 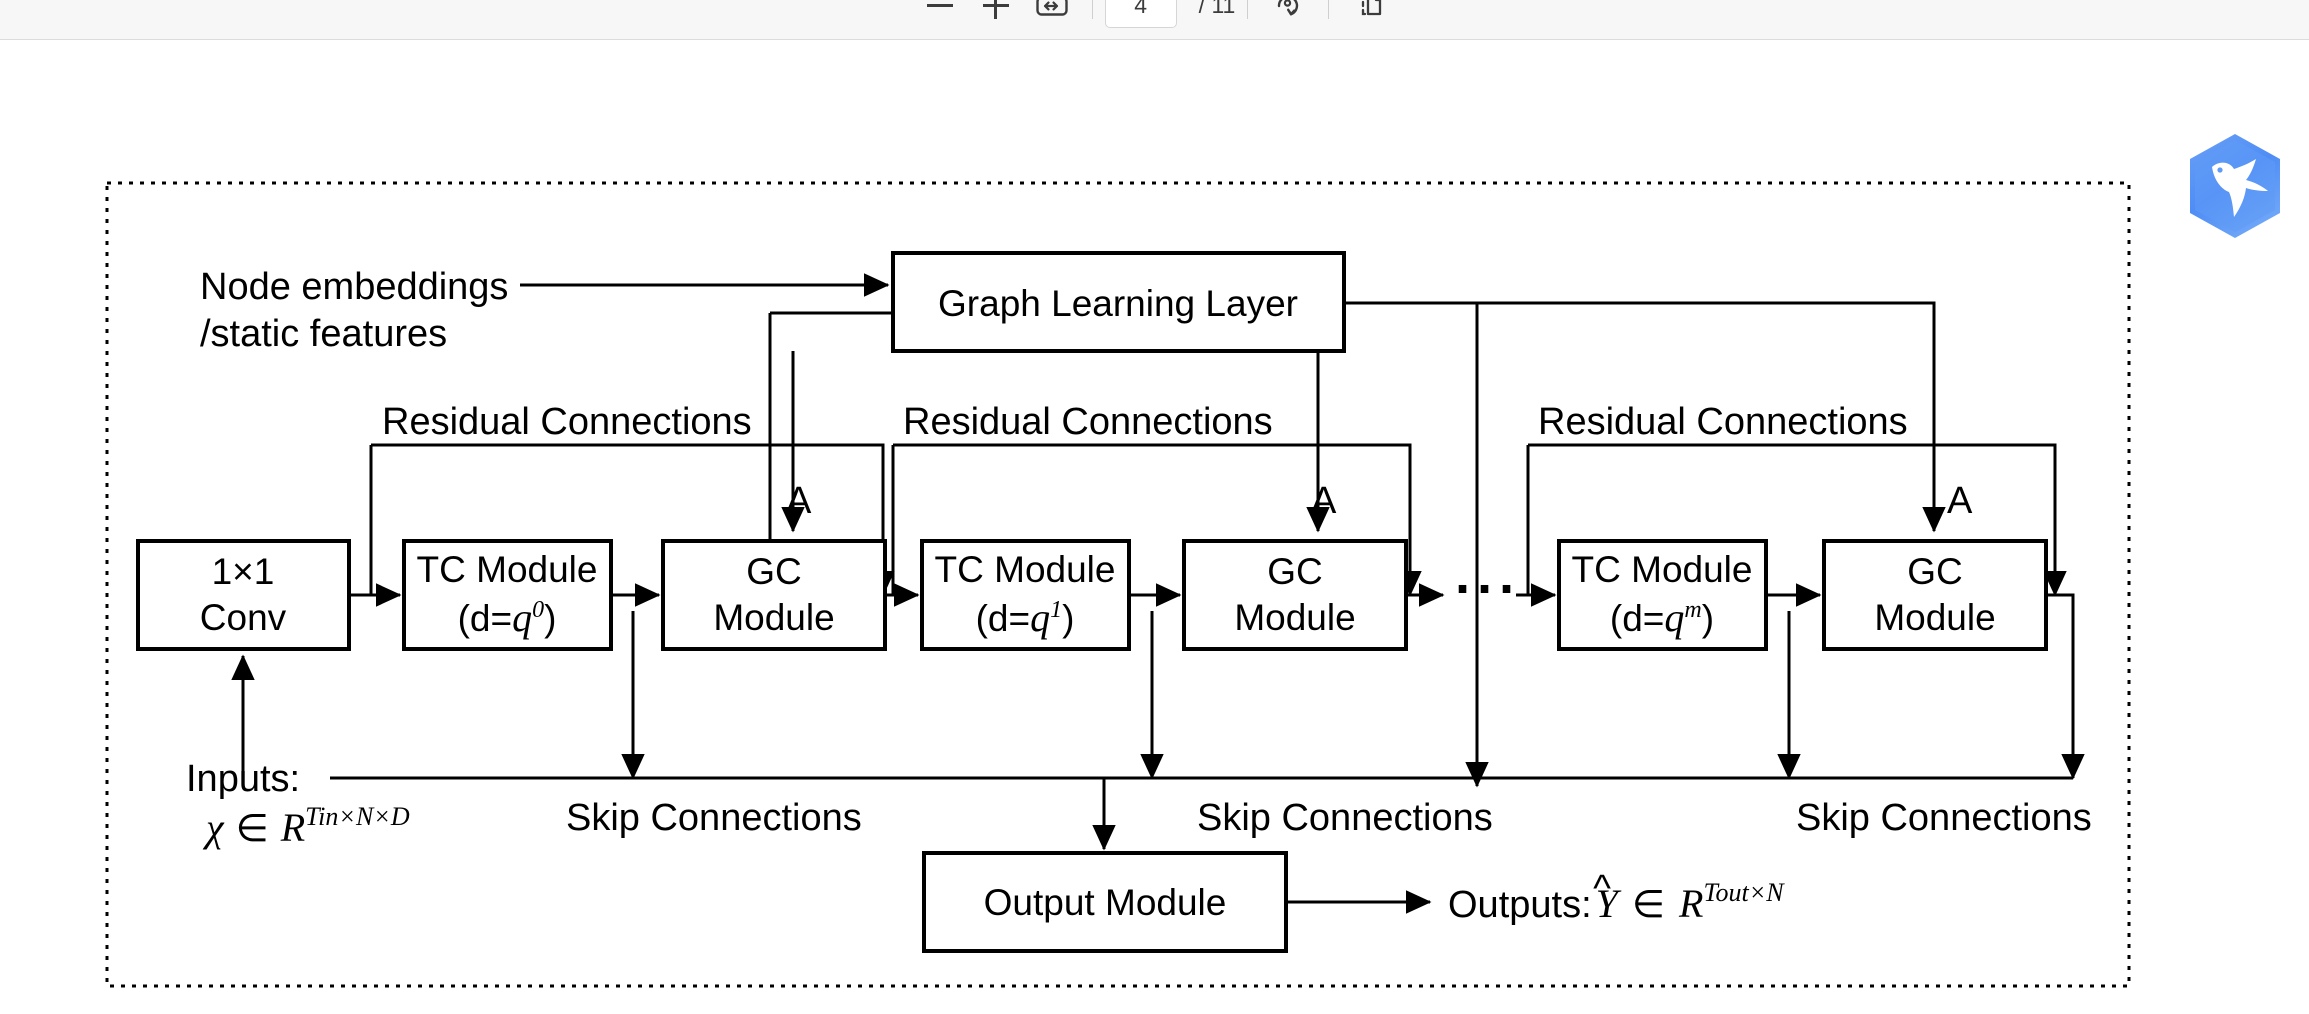 I want to click on graph-learning-layer-label: Graph Learning Layer, so click(x=1118, y=303).